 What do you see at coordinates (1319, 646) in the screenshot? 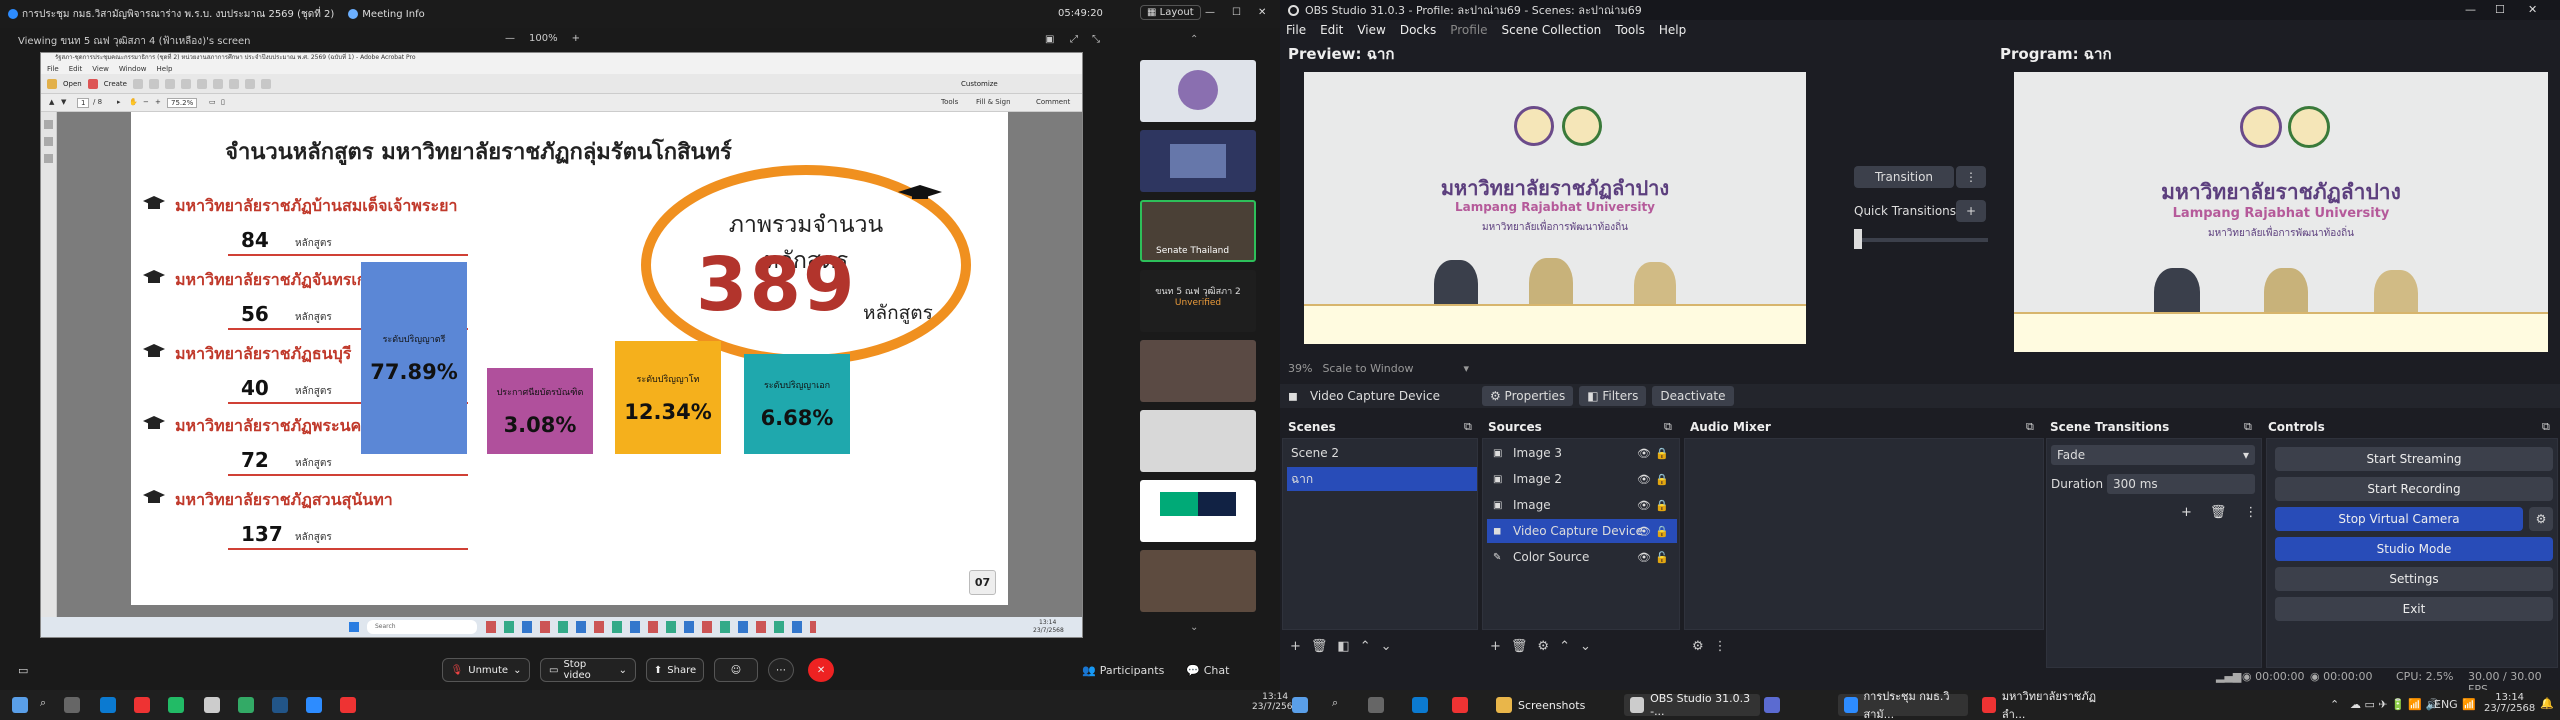
I see `remove-scene-icon: 🗑` at bounding box center [1319, 646].